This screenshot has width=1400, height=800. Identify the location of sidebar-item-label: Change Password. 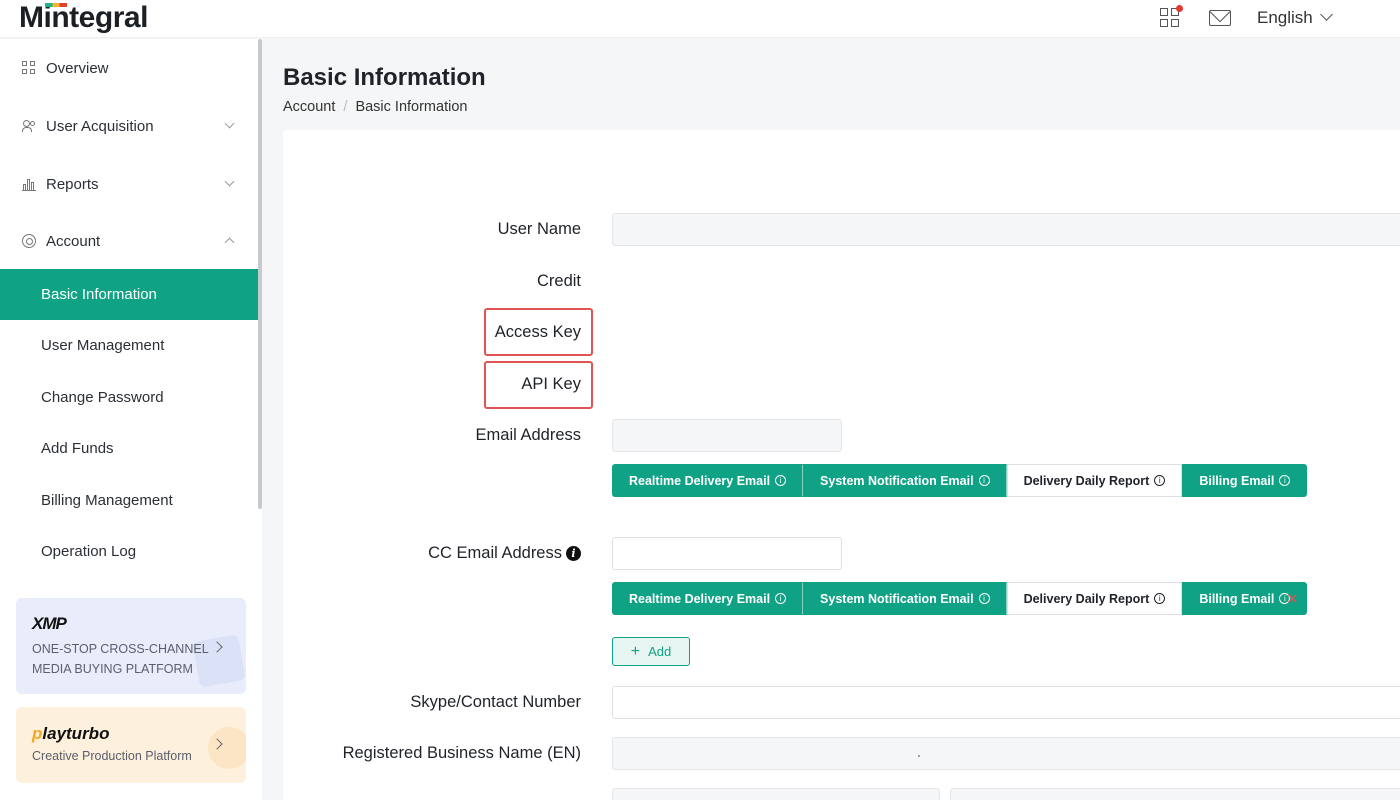
(102, 397).